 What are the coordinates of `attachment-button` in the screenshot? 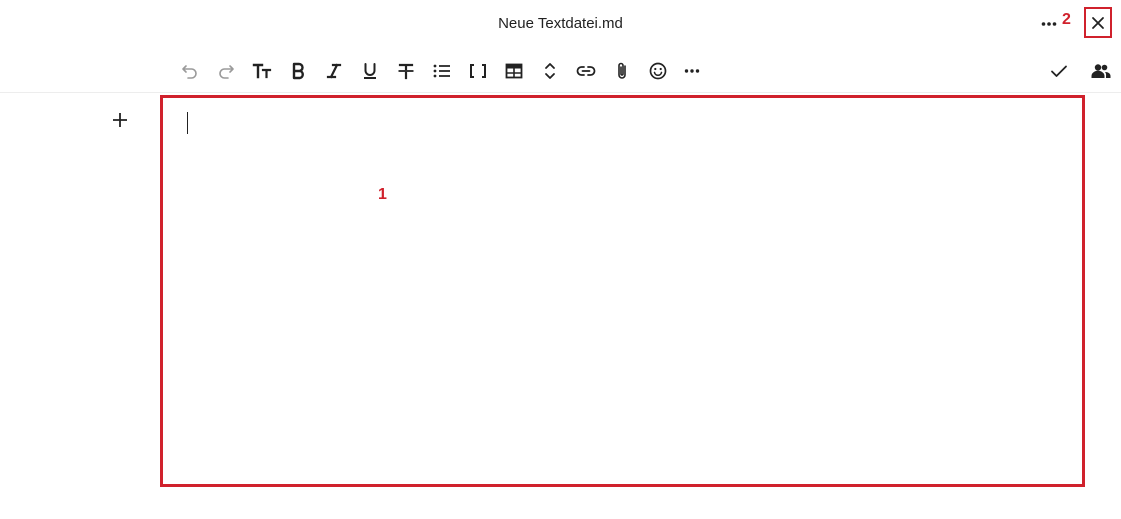 It's located at (622, 71).